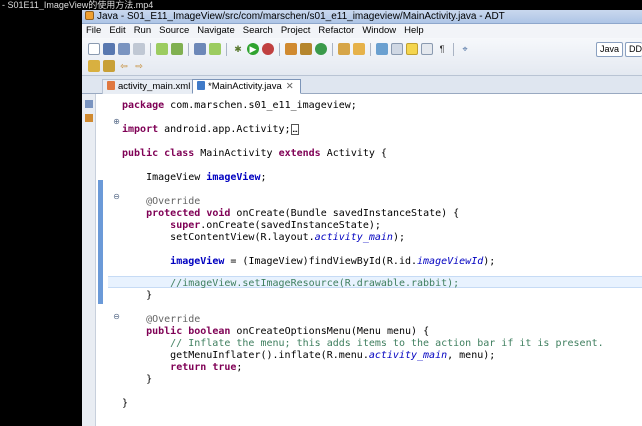 The image size is (642, 426). Describe the element at coordinates (177, 49) in the screenshot. I see `avd-manager-icon` at that location.